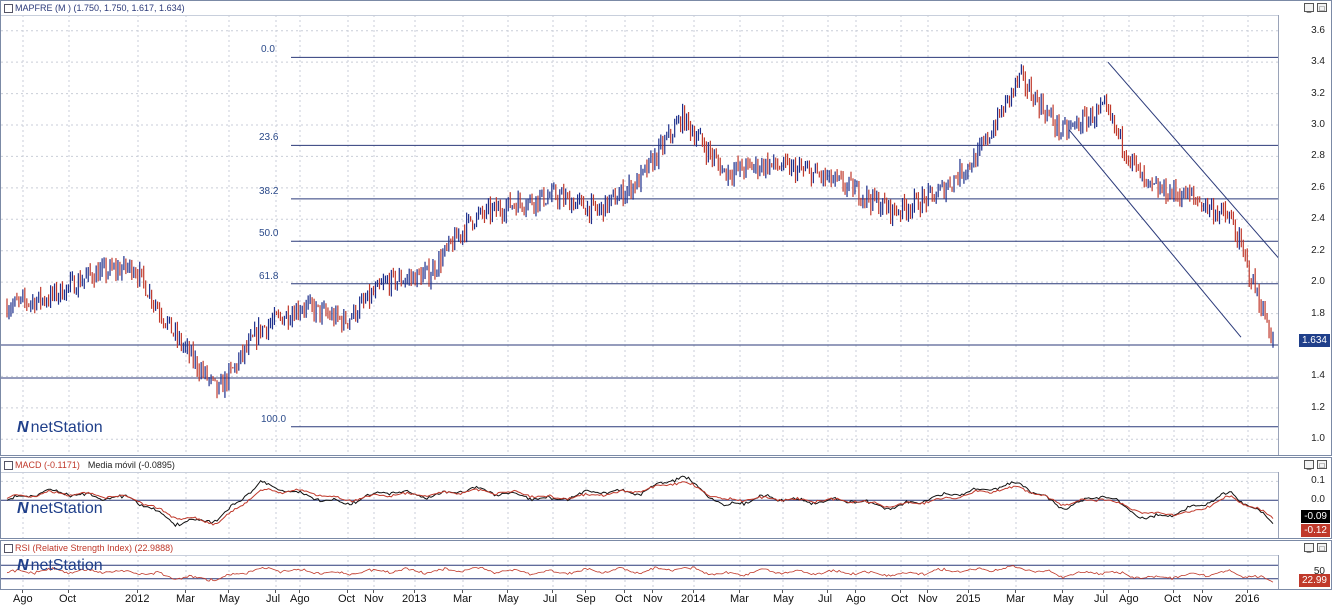 This screenshot has height=610, width=1332. Describe the element at coordinates (1318, 313) in the screenshot. I see `y-tick-label: 1.8` at that location.